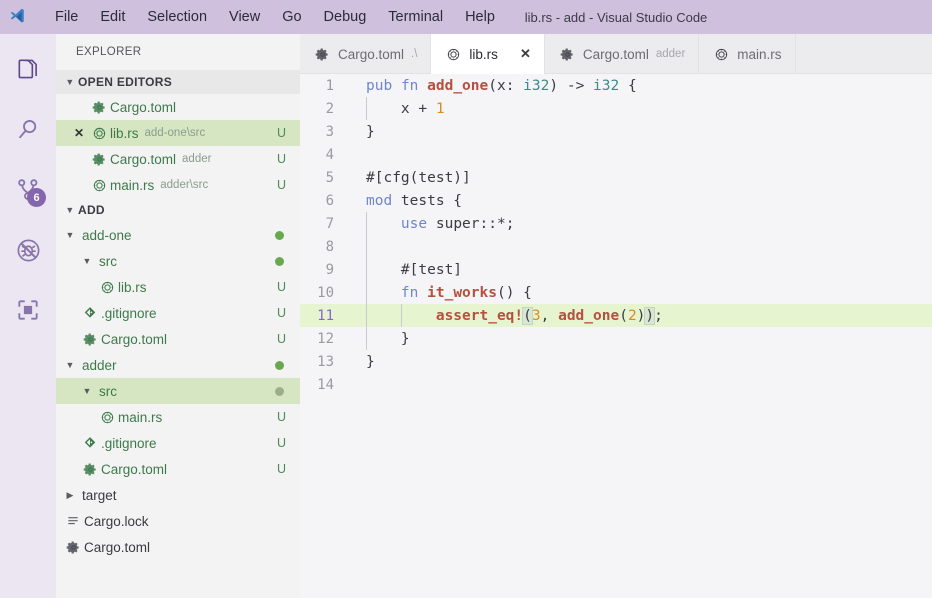 This screenshot has height=598, width=932. What do you see at coordinates (291, 17) in the screenshot?
I see `menu-go: Go` at bounding box center [291, 17].